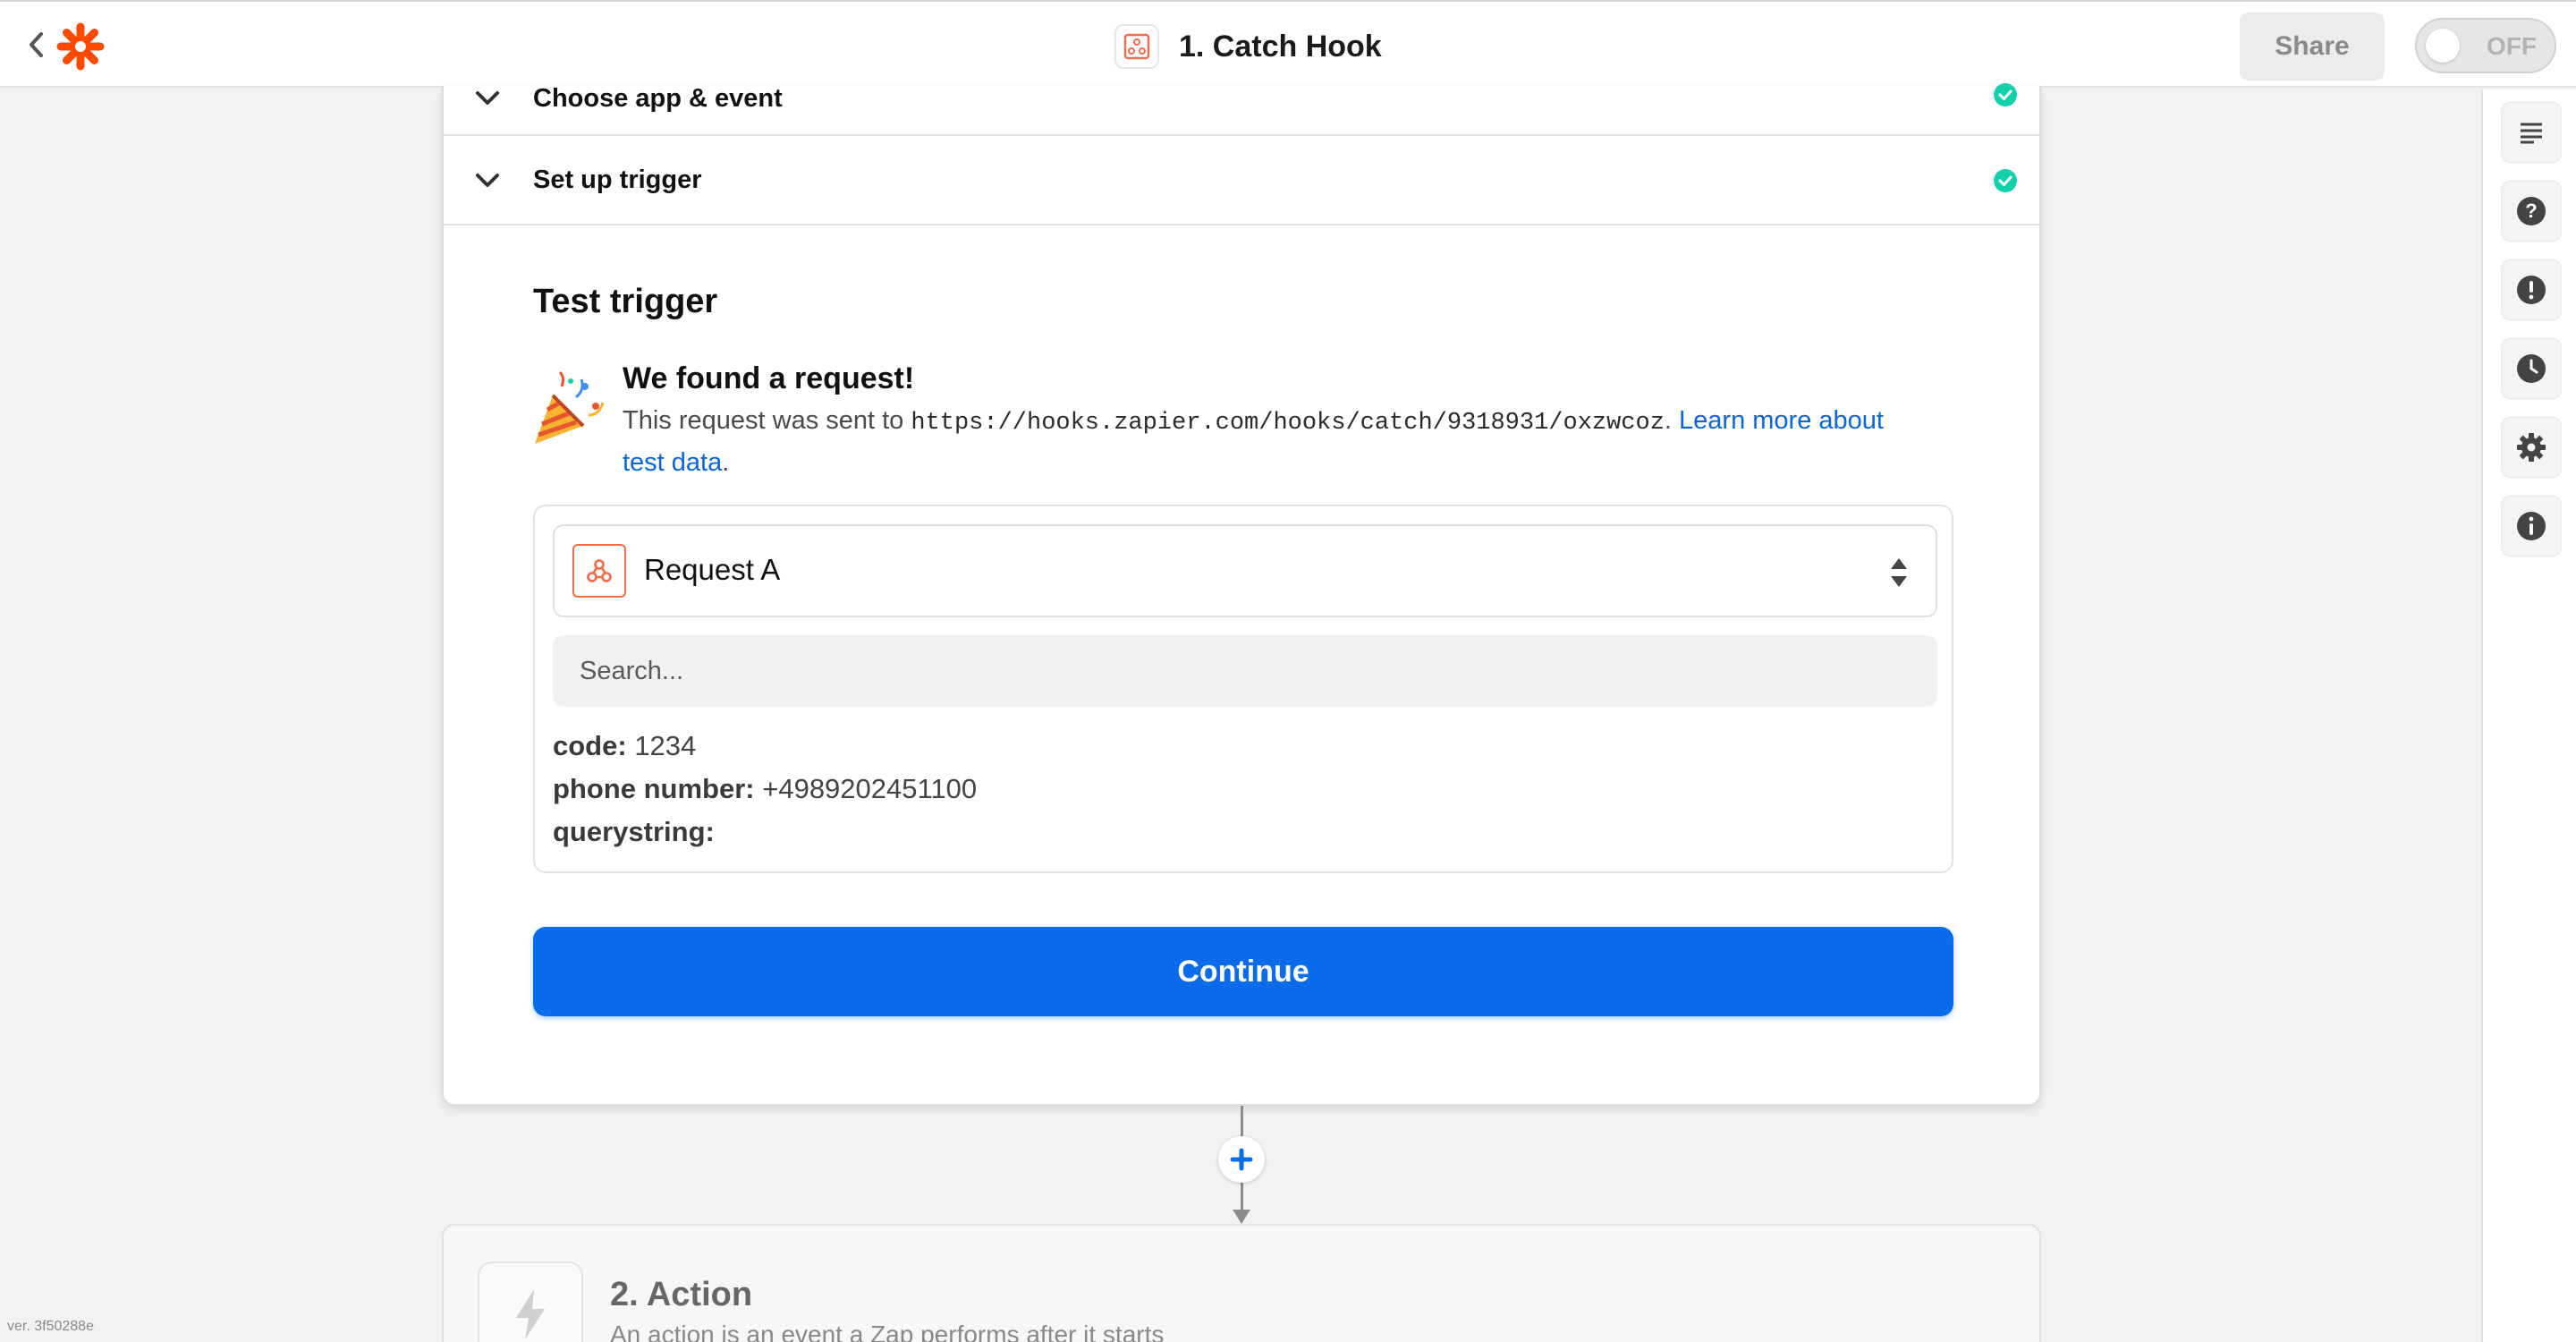  I want to click on desc-end: ., so click(726, 463).